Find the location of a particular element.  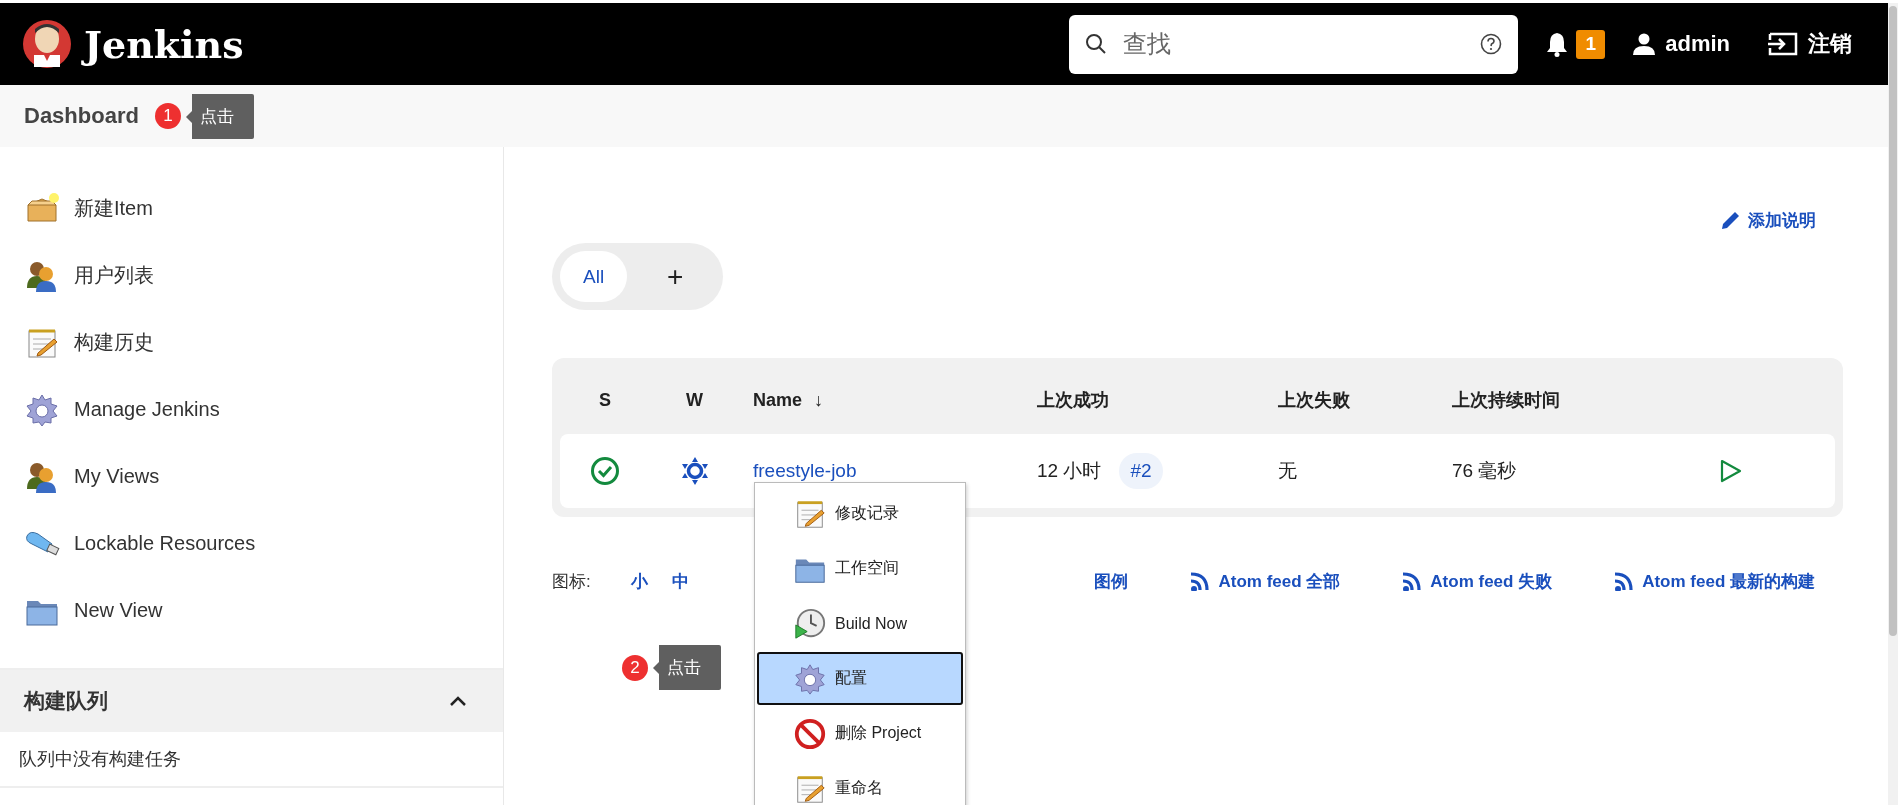

gear-icon is located at coordinates (810, 678).